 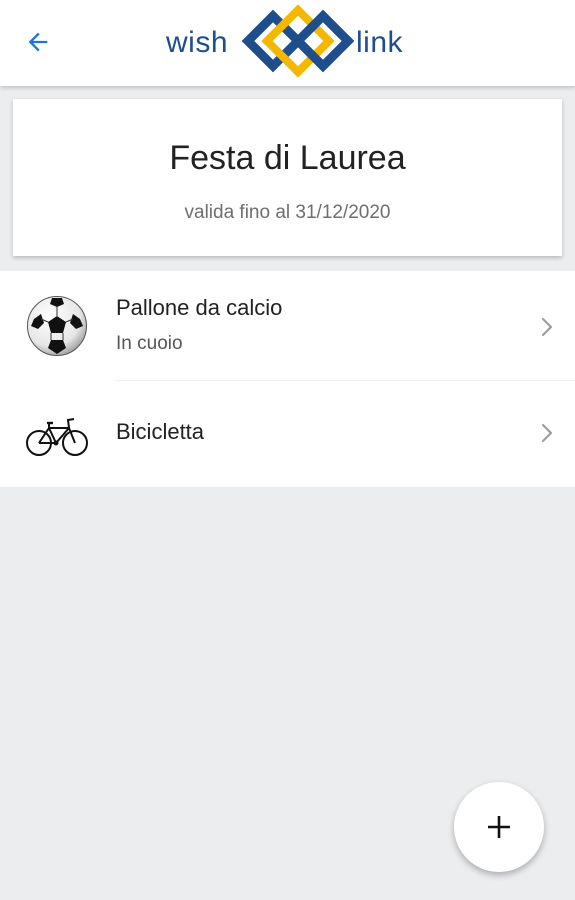 What do you see at coordinates (57, 326) in the screenshot?
I see `soccer-ball-icon` at bounding box center [57, 326].